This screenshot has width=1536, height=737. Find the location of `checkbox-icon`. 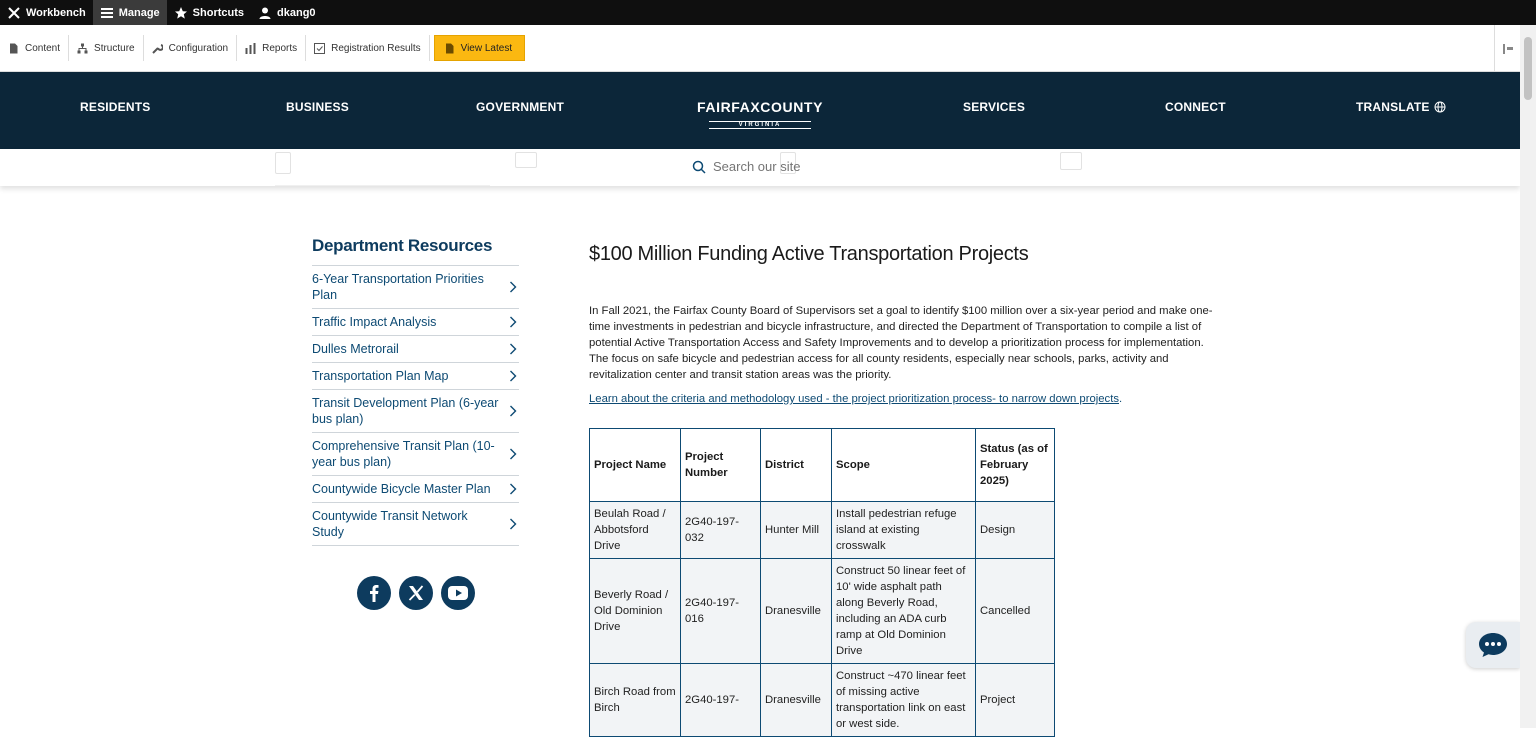

checkbox-icon is located at coordinates (320, 48).